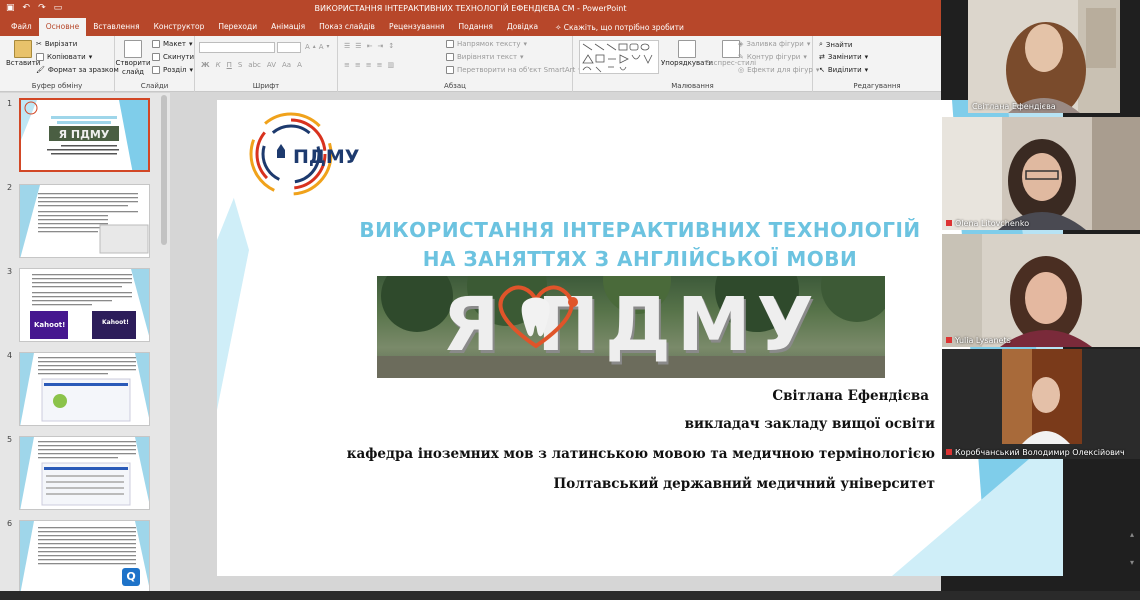 The image size is (1140, 600). I want to click on drawing-group-label: Малювання, so click(692, 86).